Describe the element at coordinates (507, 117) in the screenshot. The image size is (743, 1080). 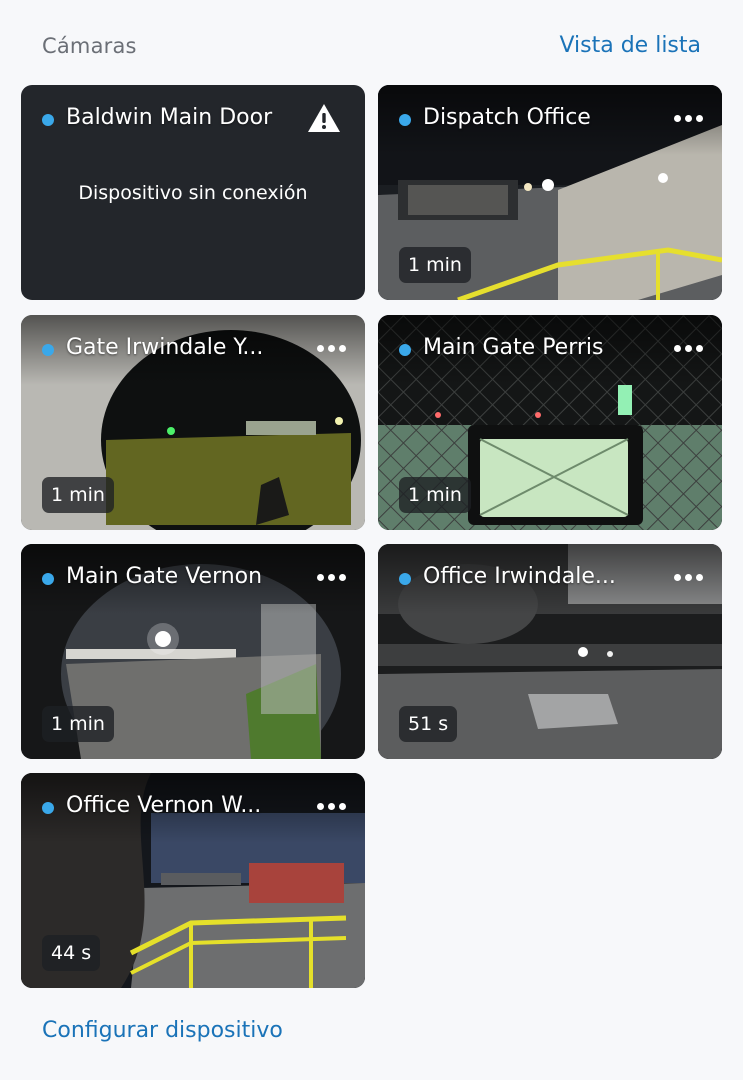
I see `camera-name: Dispatch Office` at that location.